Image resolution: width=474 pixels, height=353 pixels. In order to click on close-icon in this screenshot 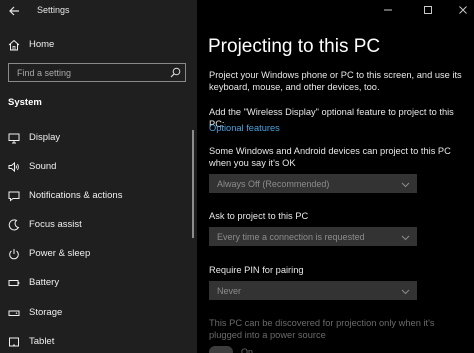, I will do `click(463, 10)`.